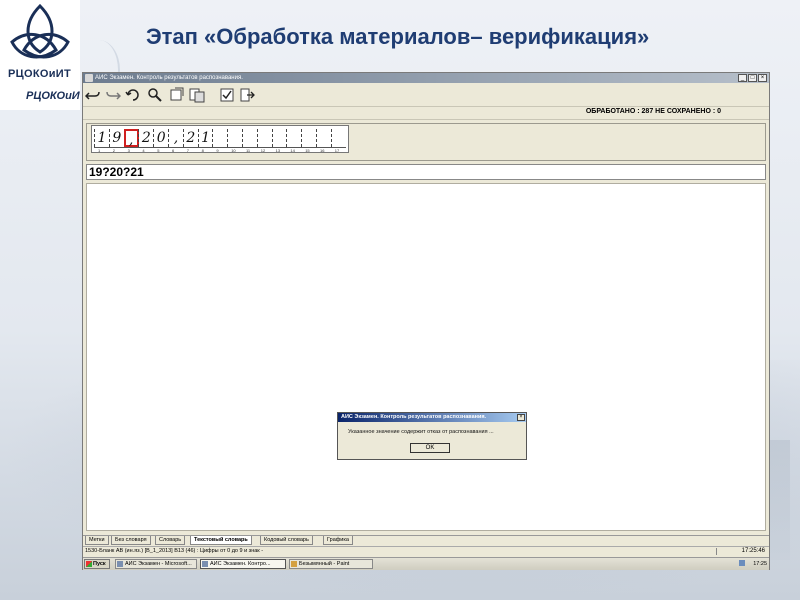 Image resolution: width=800 pixels, height=600 pixels. I want to click on tab-marks: Метки, so click(97, 540).